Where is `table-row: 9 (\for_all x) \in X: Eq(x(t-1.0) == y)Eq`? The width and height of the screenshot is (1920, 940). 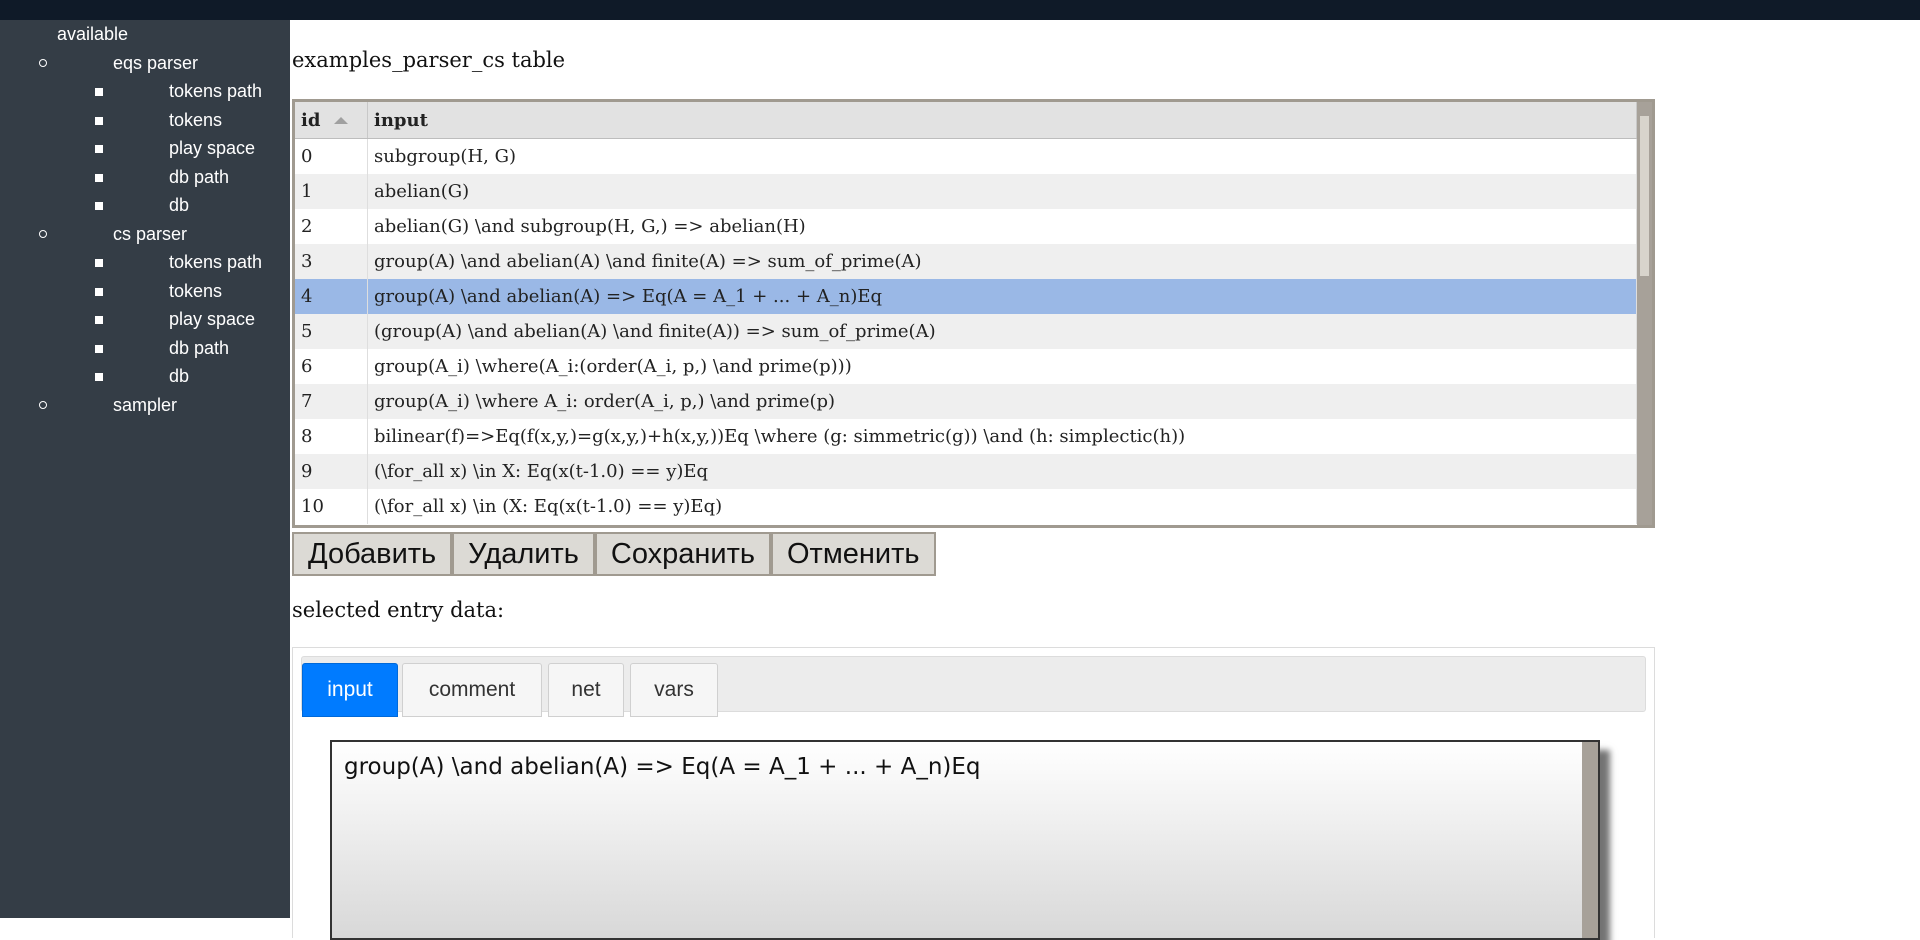
table-row: 9 (\for_all x) \in X: Eq(x(t-1.0) == y)Eq is located at coordinates (966, 471).